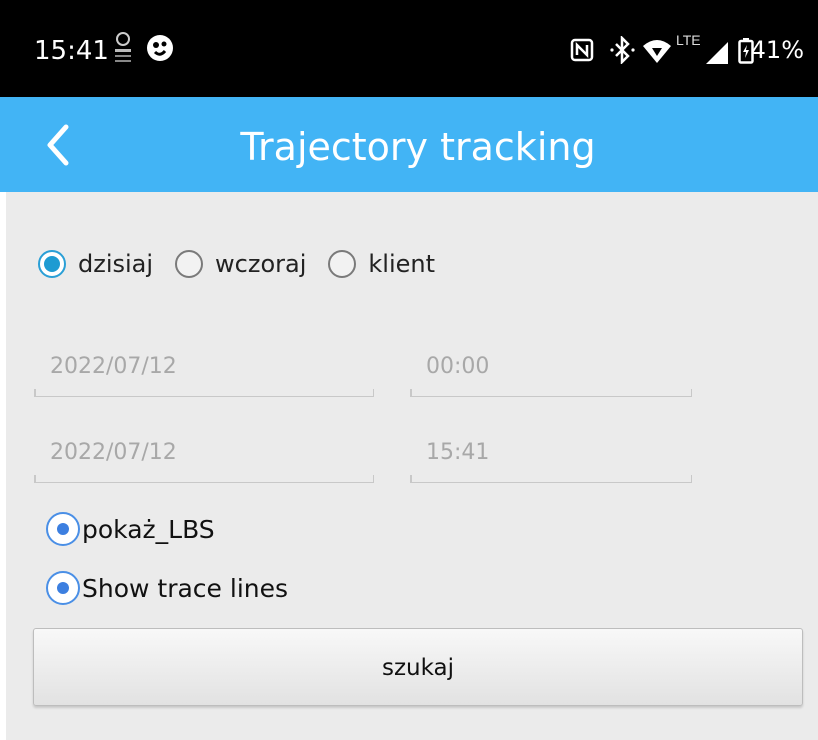 The width and height of the screenshot is (818, 740). What do you see at coordinates (116, 264) in the screenshot?
I see `radio-label-today: dzisiaj` at bounding box center [116, 264].